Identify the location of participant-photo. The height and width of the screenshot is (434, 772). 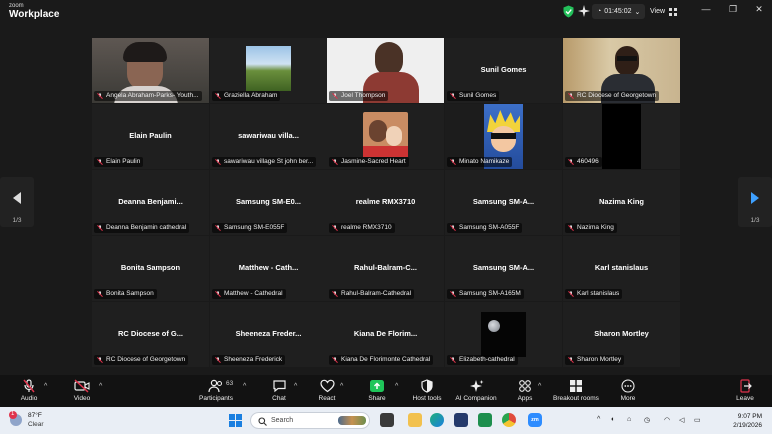
(268, 68).